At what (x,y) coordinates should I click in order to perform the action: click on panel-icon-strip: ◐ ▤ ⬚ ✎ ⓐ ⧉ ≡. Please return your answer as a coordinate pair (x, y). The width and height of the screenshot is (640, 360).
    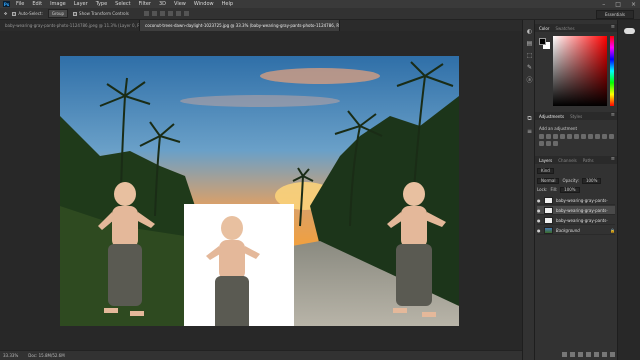
    Looking at the image, I should click on (528, 190).